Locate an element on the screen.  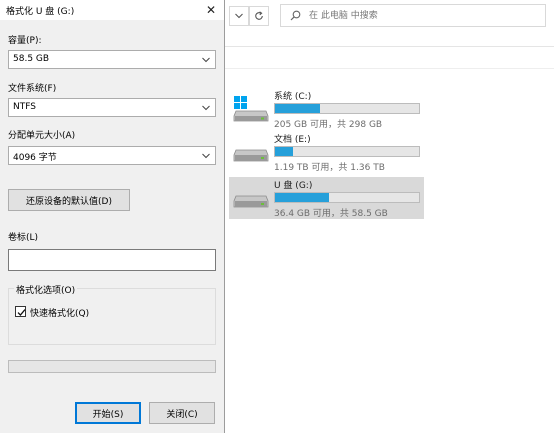
refresh-icon is located at coordinates (259, 16).